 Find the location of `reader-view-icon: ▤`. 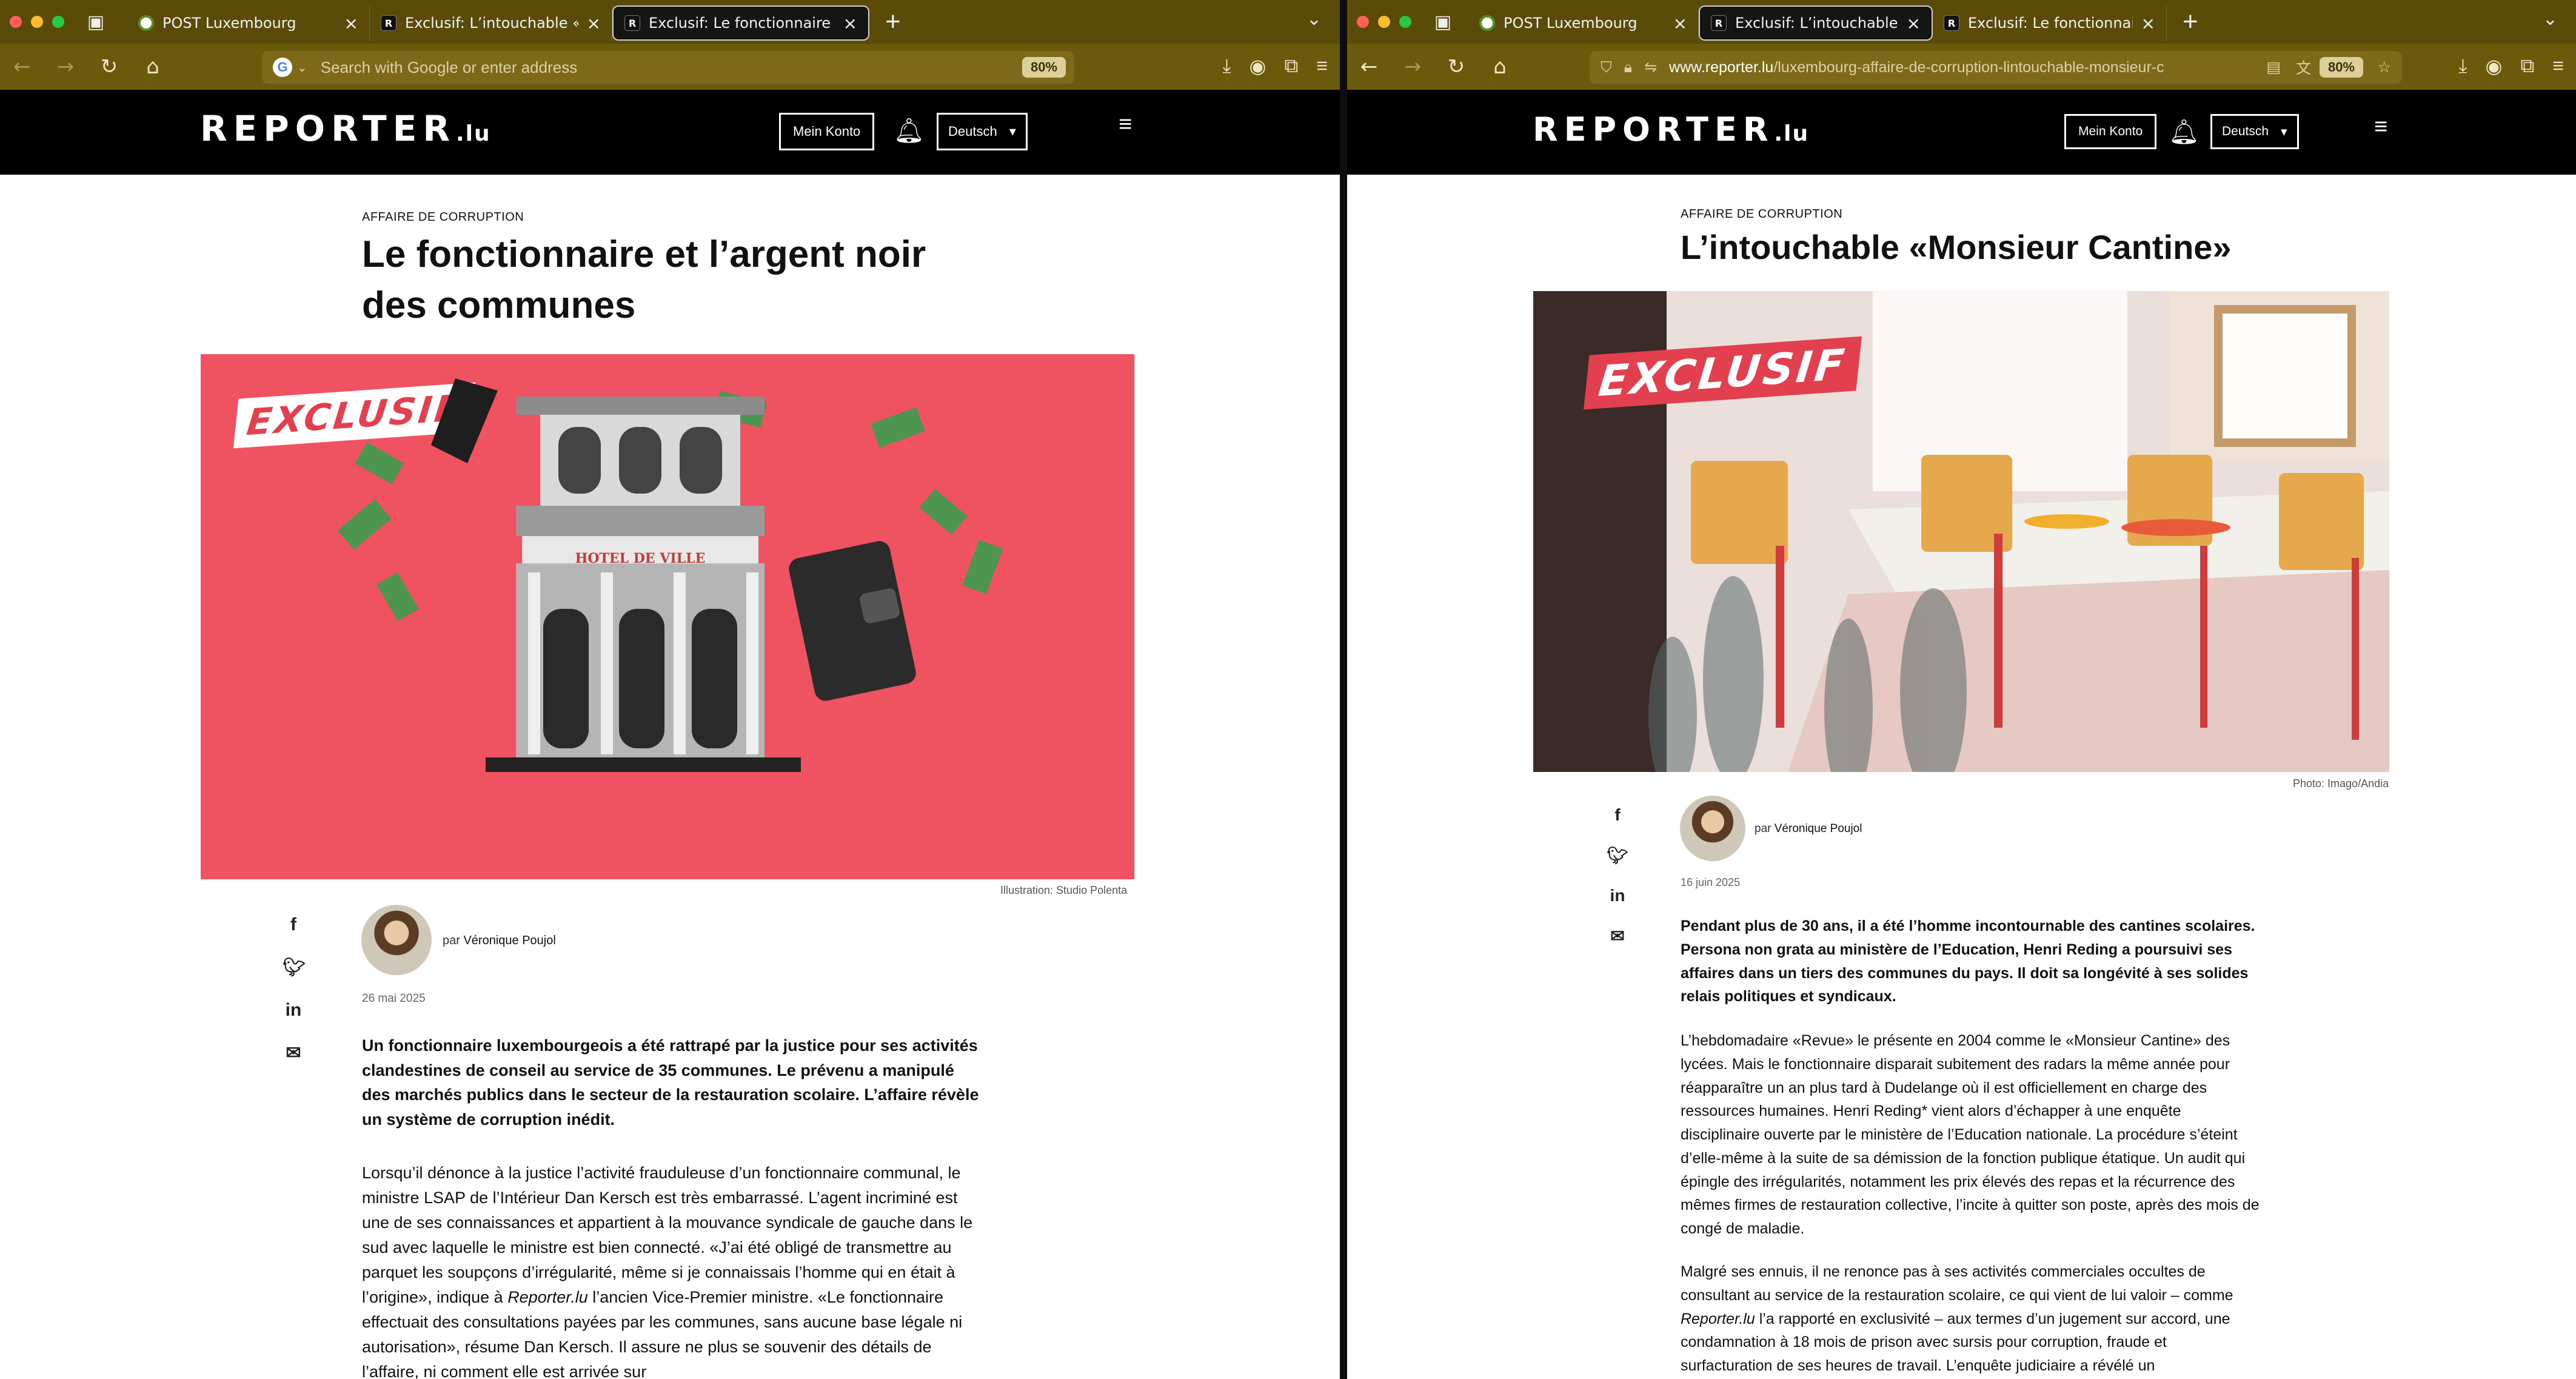

reader-view-icon: ▤ is located at coordinates (2273, 67).